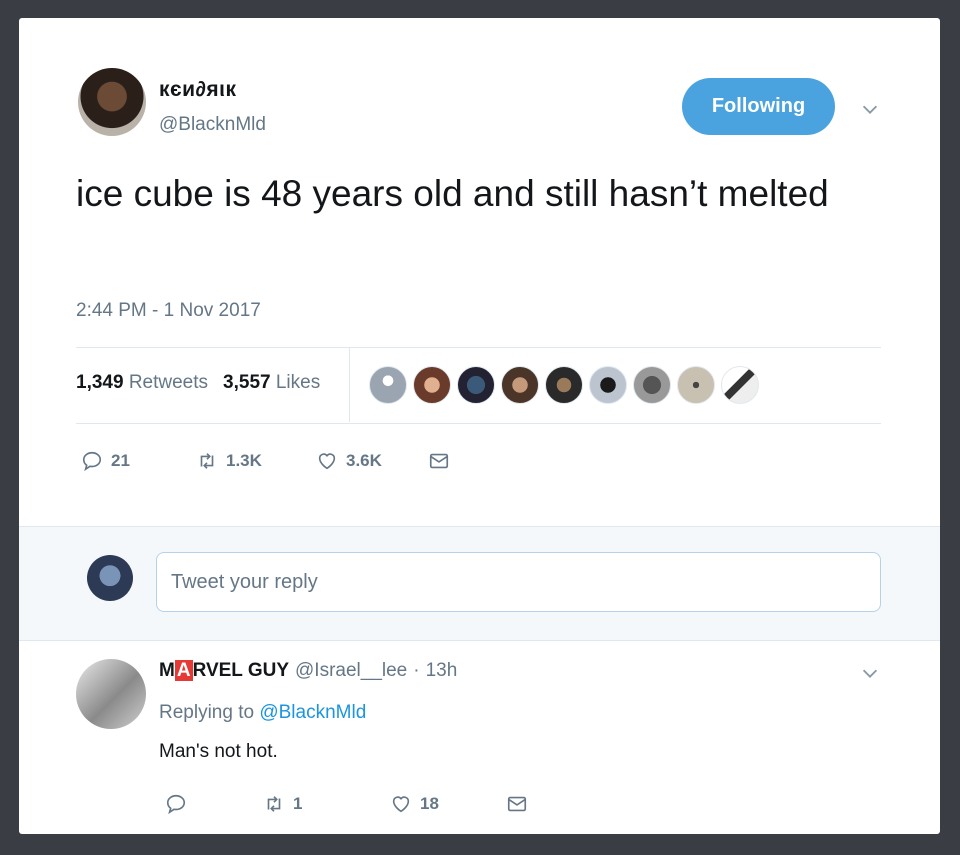 The height and width of the screenshot is (855, 960). What do you see at coordinates (518, 582) in the screenshot?
I see `reply-input` at bounding box center [518, 582].